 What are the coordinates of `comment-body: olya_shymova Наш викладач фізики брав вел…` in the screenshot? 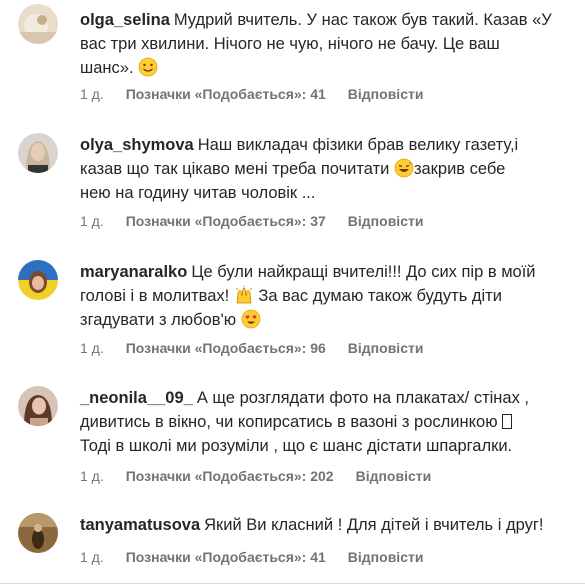 It's located at (326, 169).